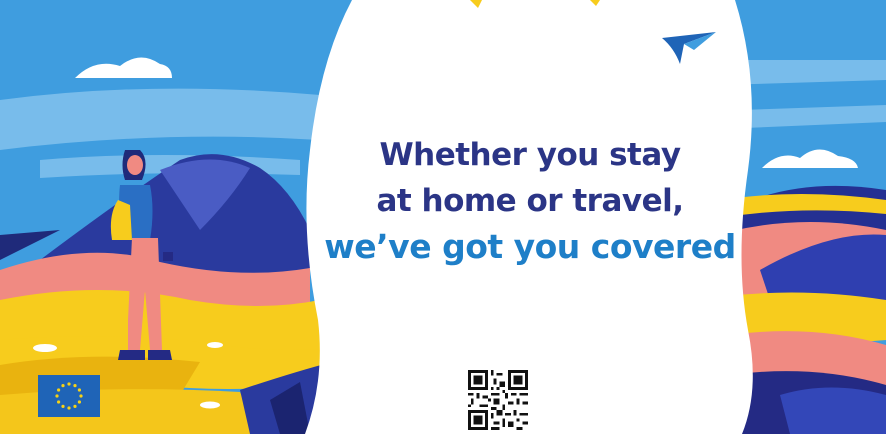  Describe the element at coordinates (530, 246) in the screenshot. I see `headline-line-3: we’ve got you covered` at that location.